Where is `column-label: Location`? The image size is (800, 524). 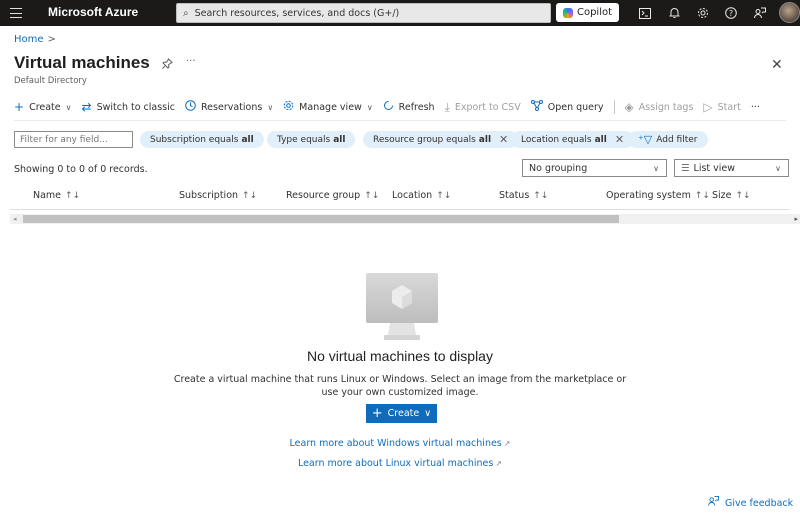
column-label: Location is located at coordinates (412, 195).